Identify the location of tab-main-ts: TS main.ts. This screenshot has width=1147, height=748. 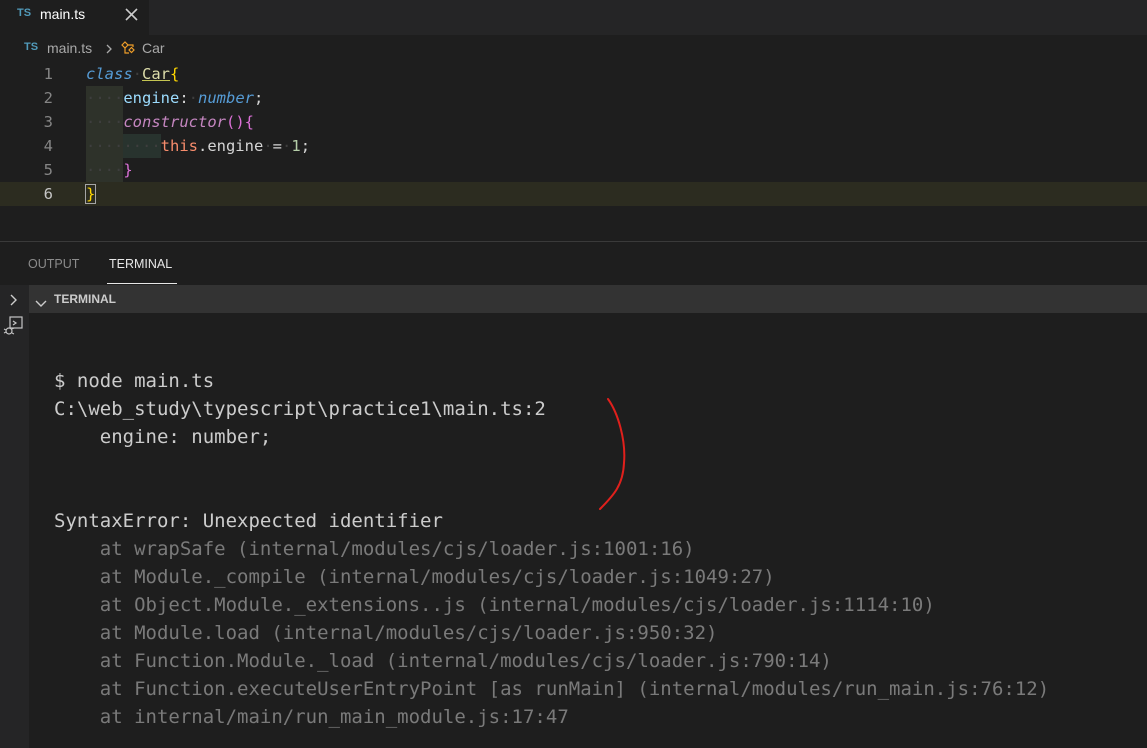
(75, 17).